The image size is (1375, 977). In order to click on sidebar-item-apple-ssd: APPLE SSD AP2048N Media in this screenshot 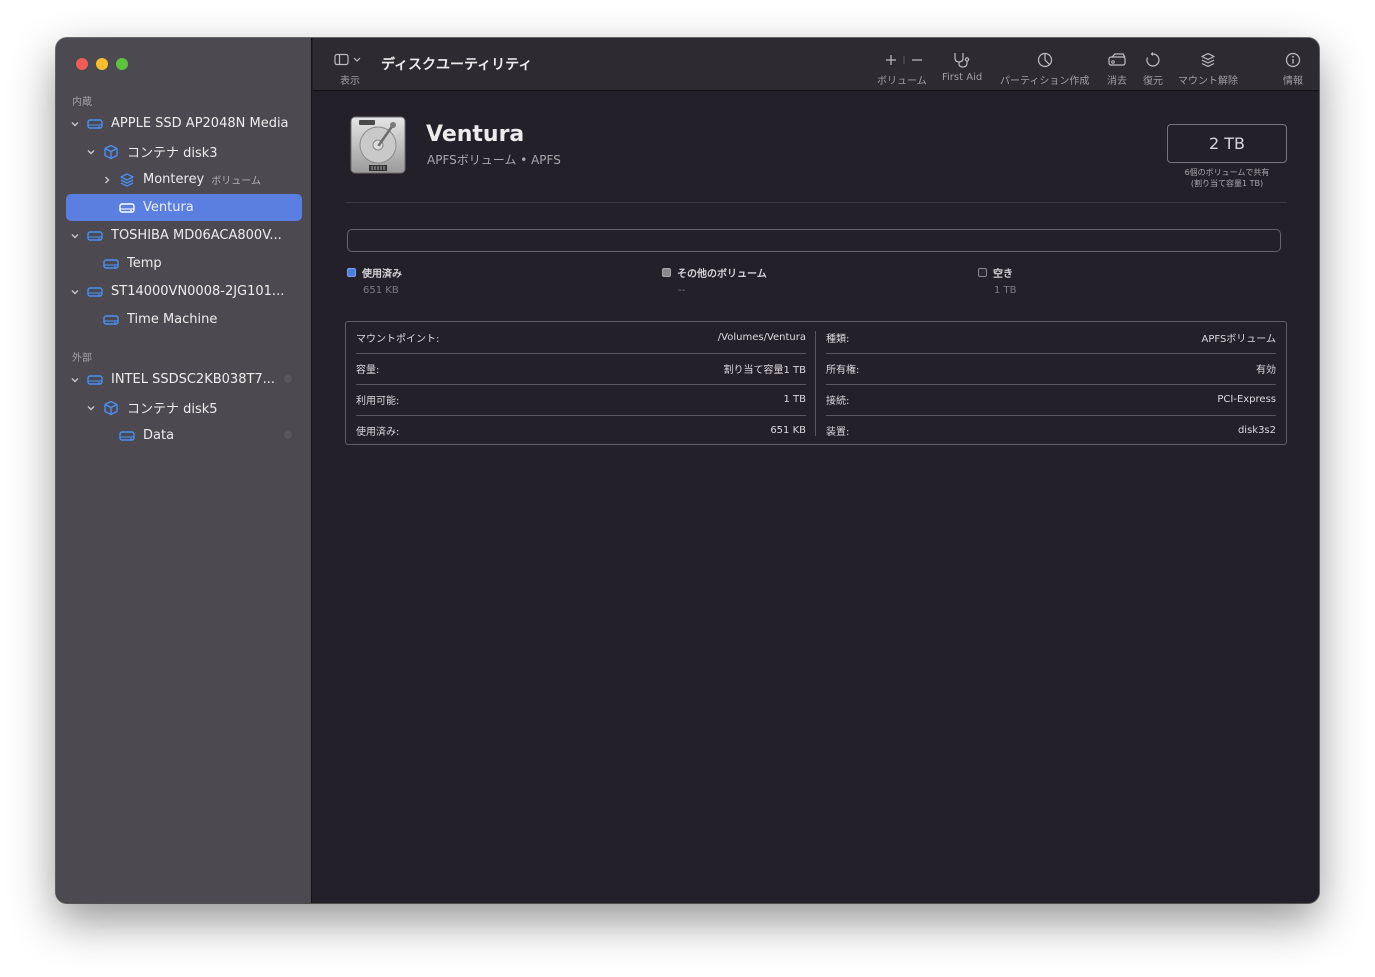, I will do `click(184, 123)`.